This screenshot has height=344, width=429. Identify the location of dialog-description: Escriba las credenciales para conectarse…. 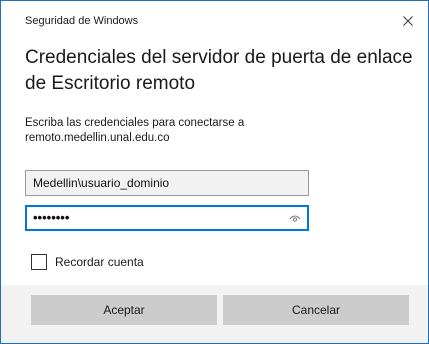
(205, 131).